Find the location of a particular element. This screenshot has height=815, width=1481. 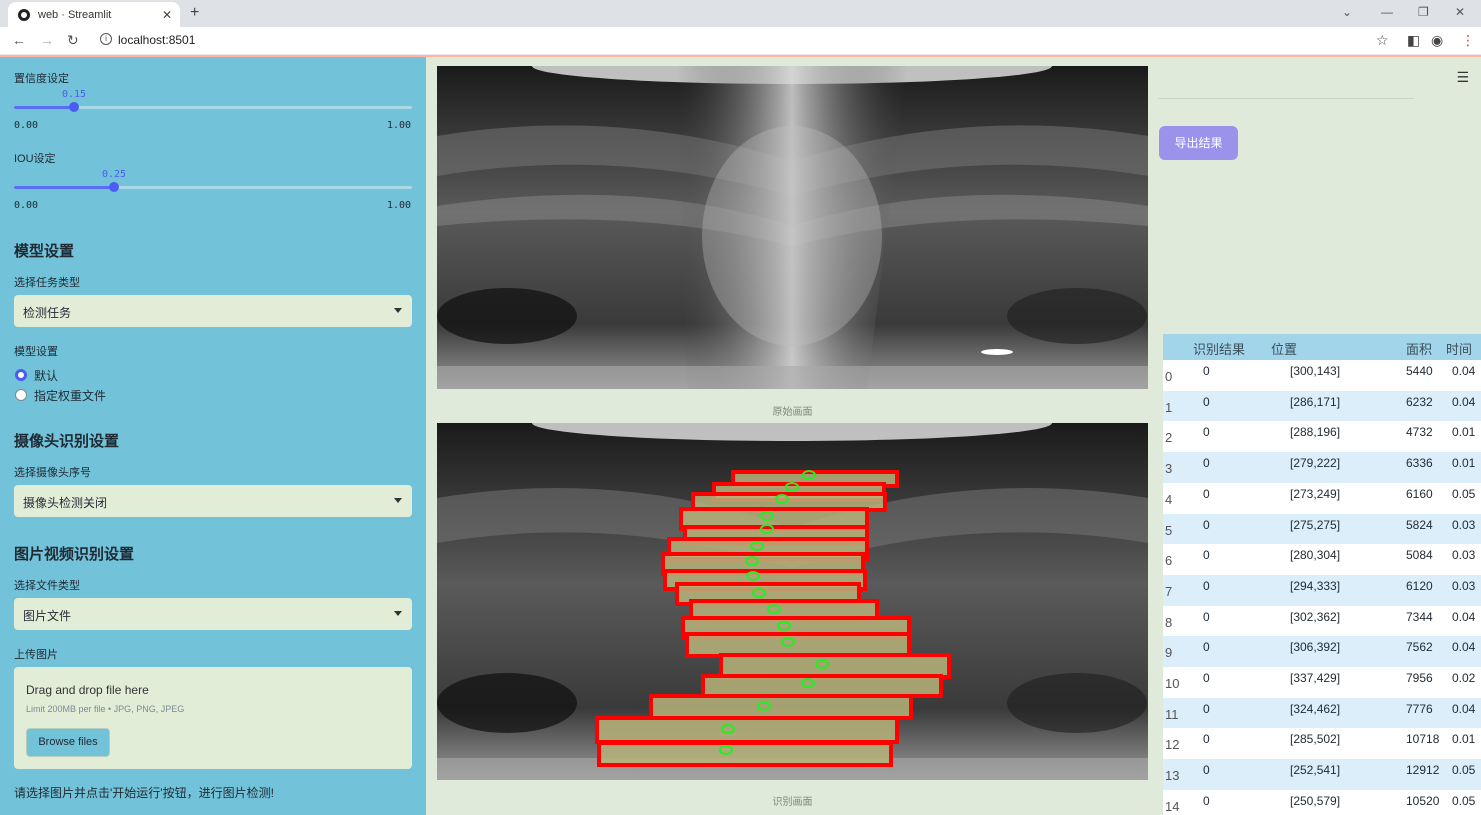

iou-max: 1.00 is located at coordinates (399, 205).